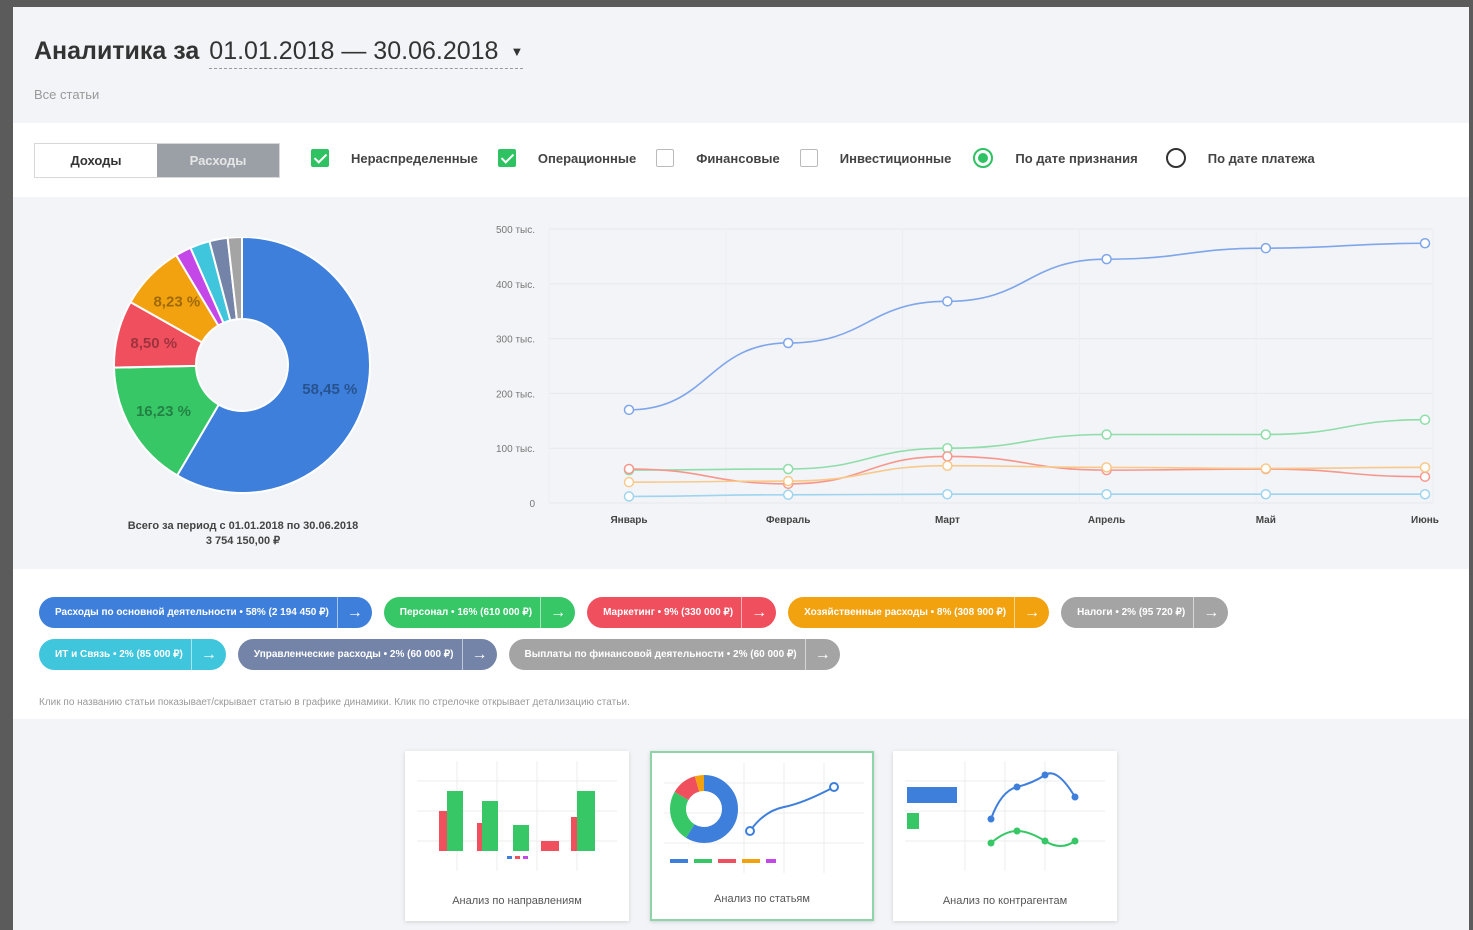 Image resolution: width=1473 pixels, height=930 pixels. Describe the element at coordinates (394, 158) in the screenshot. I see `filter-unallocated: Нераспределенные` at that location.